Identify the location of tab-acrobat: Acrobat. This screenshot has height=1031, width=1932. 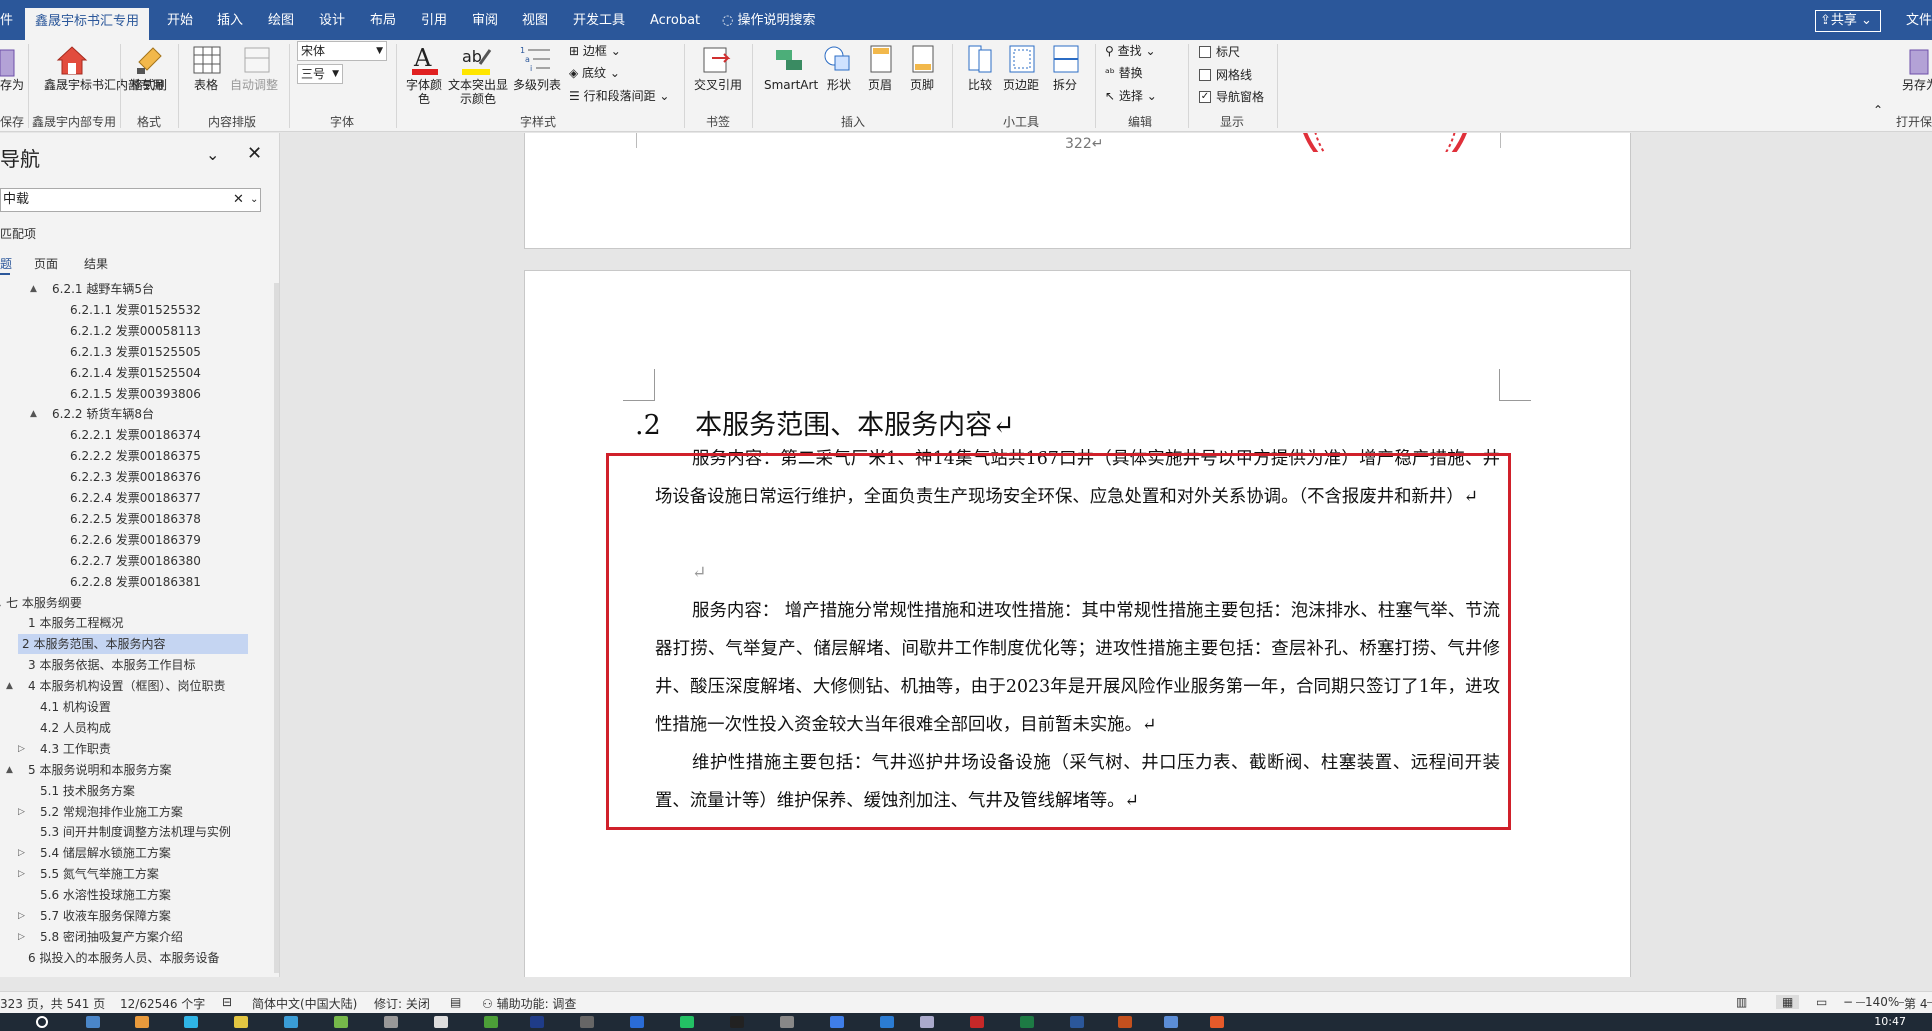
(675, 21).